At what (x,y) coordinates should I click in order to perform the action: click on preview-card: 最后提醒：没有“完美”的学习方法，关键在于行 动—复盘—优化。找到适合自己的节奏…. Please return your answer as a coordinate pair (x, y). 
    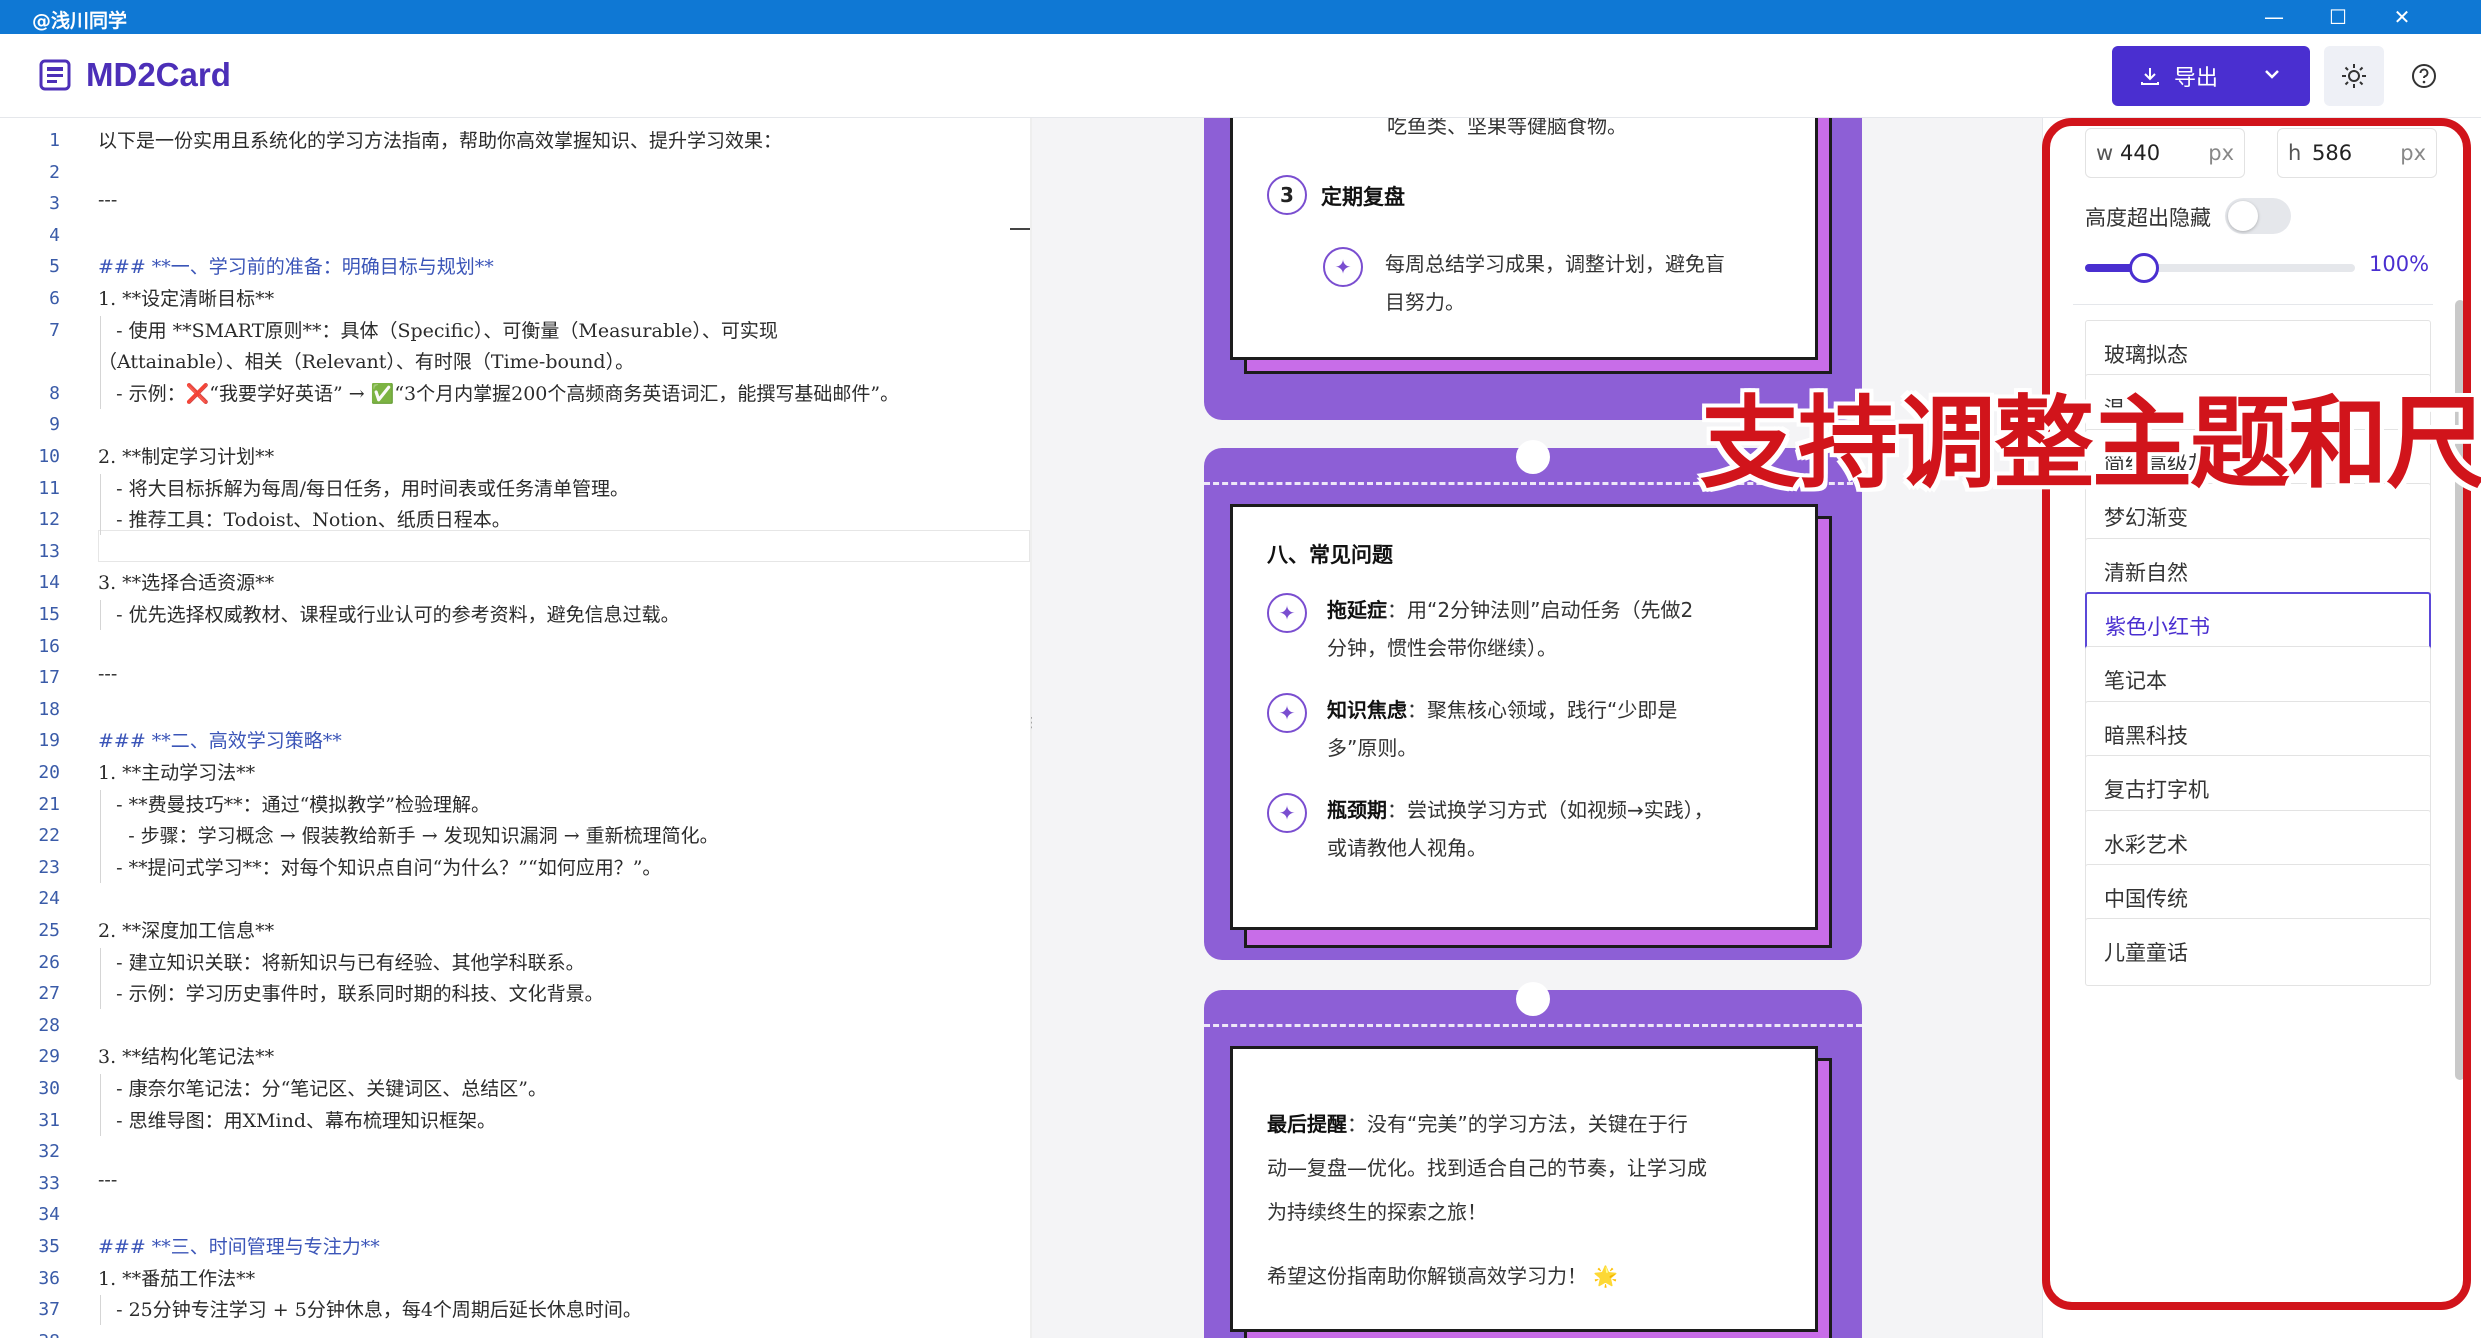
    Looking at the image, I should click on (1533, 1160).